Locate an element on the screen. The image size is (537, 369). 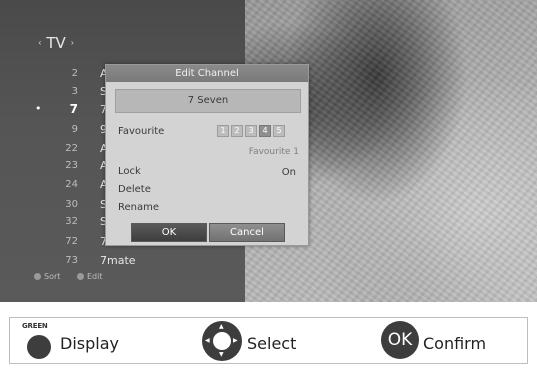
channel-number: 7 is located at coordinates (73, 109).